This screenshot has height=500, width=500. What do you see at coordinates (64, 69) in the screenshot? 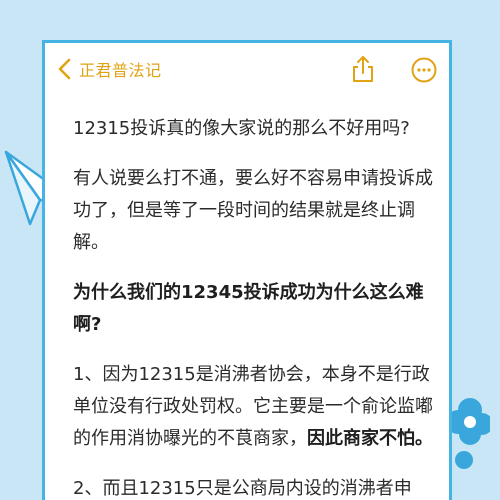
I see `chevron-left-icon` at bounding box center [64, 69].